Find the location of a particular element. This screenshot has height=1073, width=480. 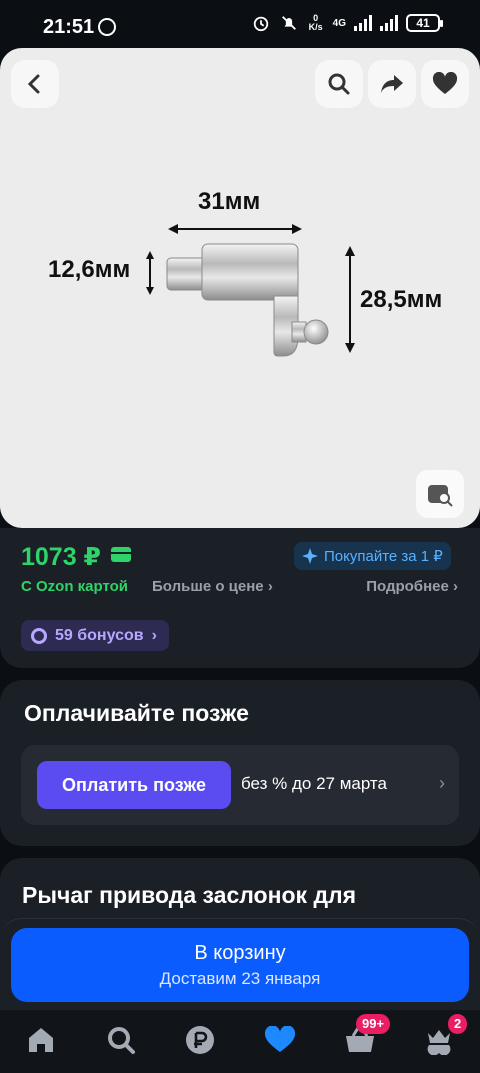

ozon-card-label: С Ozon картой is located at coordinates (75, 586).